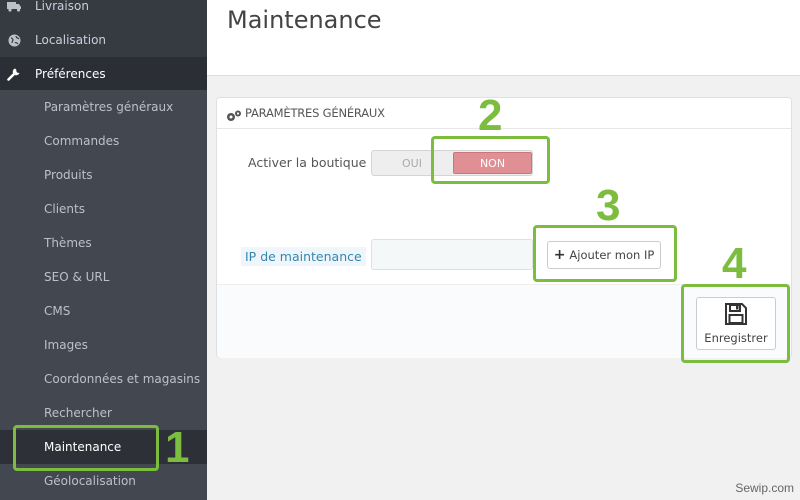 This screenshot has height=500, width=800. Describe the element at coordinates (764, 488) in the screenshot. I see `watermark: Sewip.com` at that location.